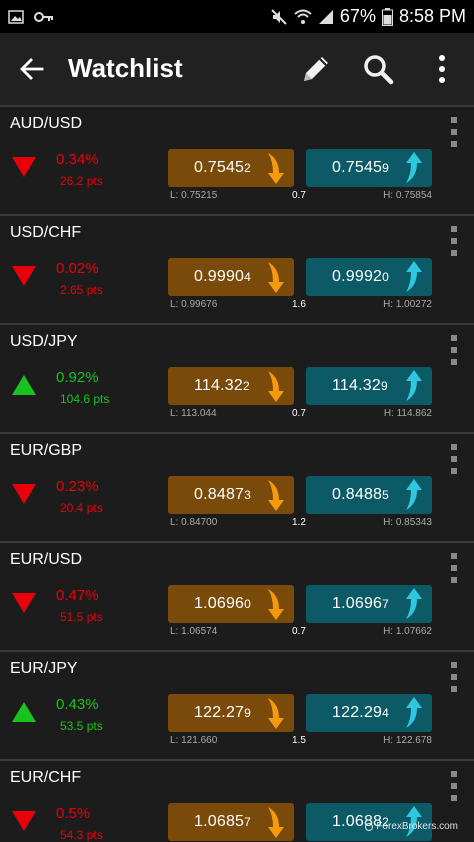 The width and height of the screenshot is (474, 842). I want to click on watermark-logo-icon, so click(369, 826).